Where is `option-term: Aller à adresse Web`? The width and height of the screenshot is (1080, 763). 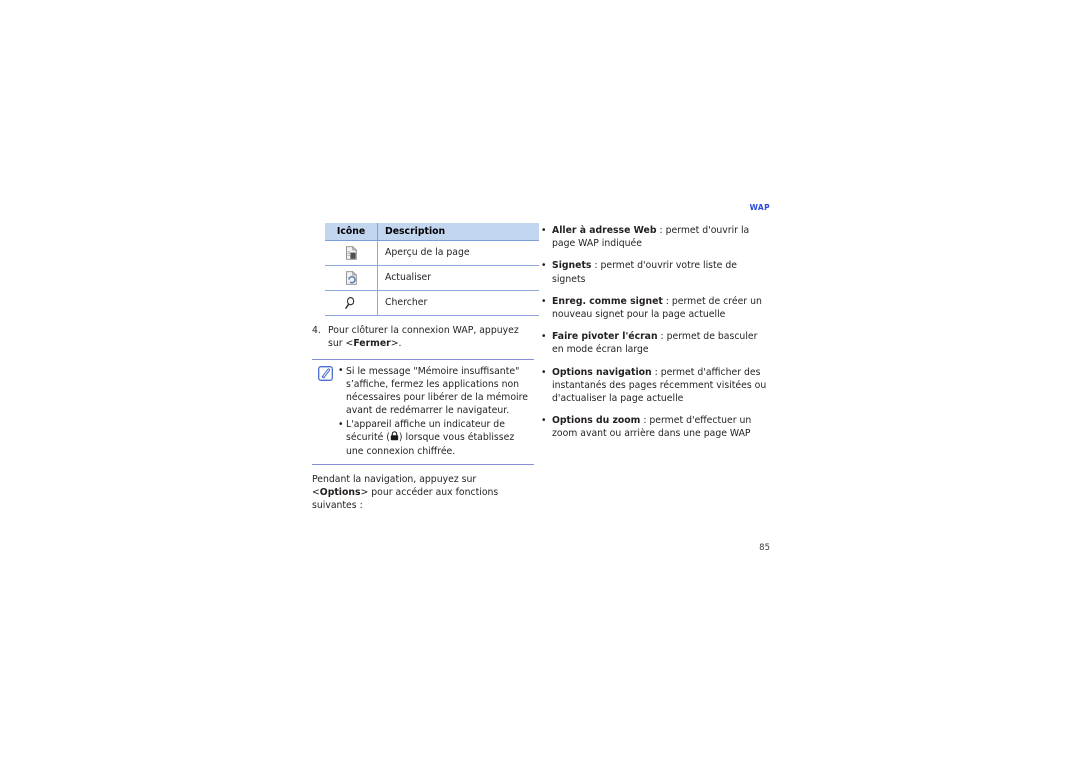 option-term: Aller à adresse Web is located at coordinates (604, 230).